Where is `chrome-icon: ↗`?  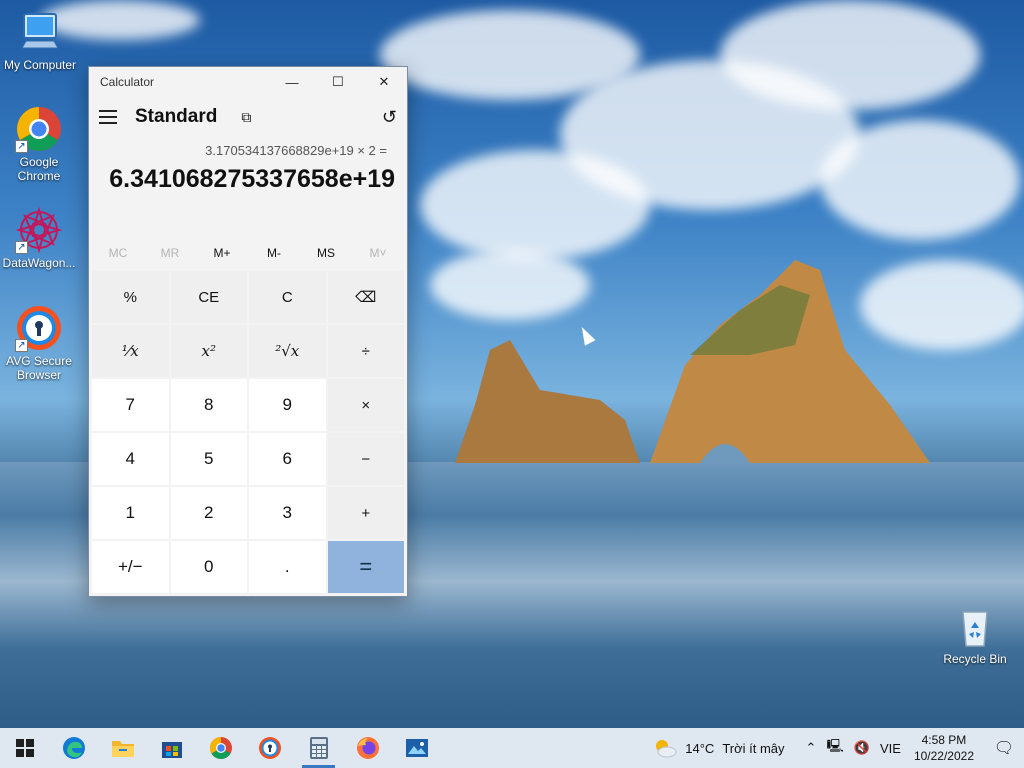
chrome-icon: ↗ is located at coordinates (39, 129).